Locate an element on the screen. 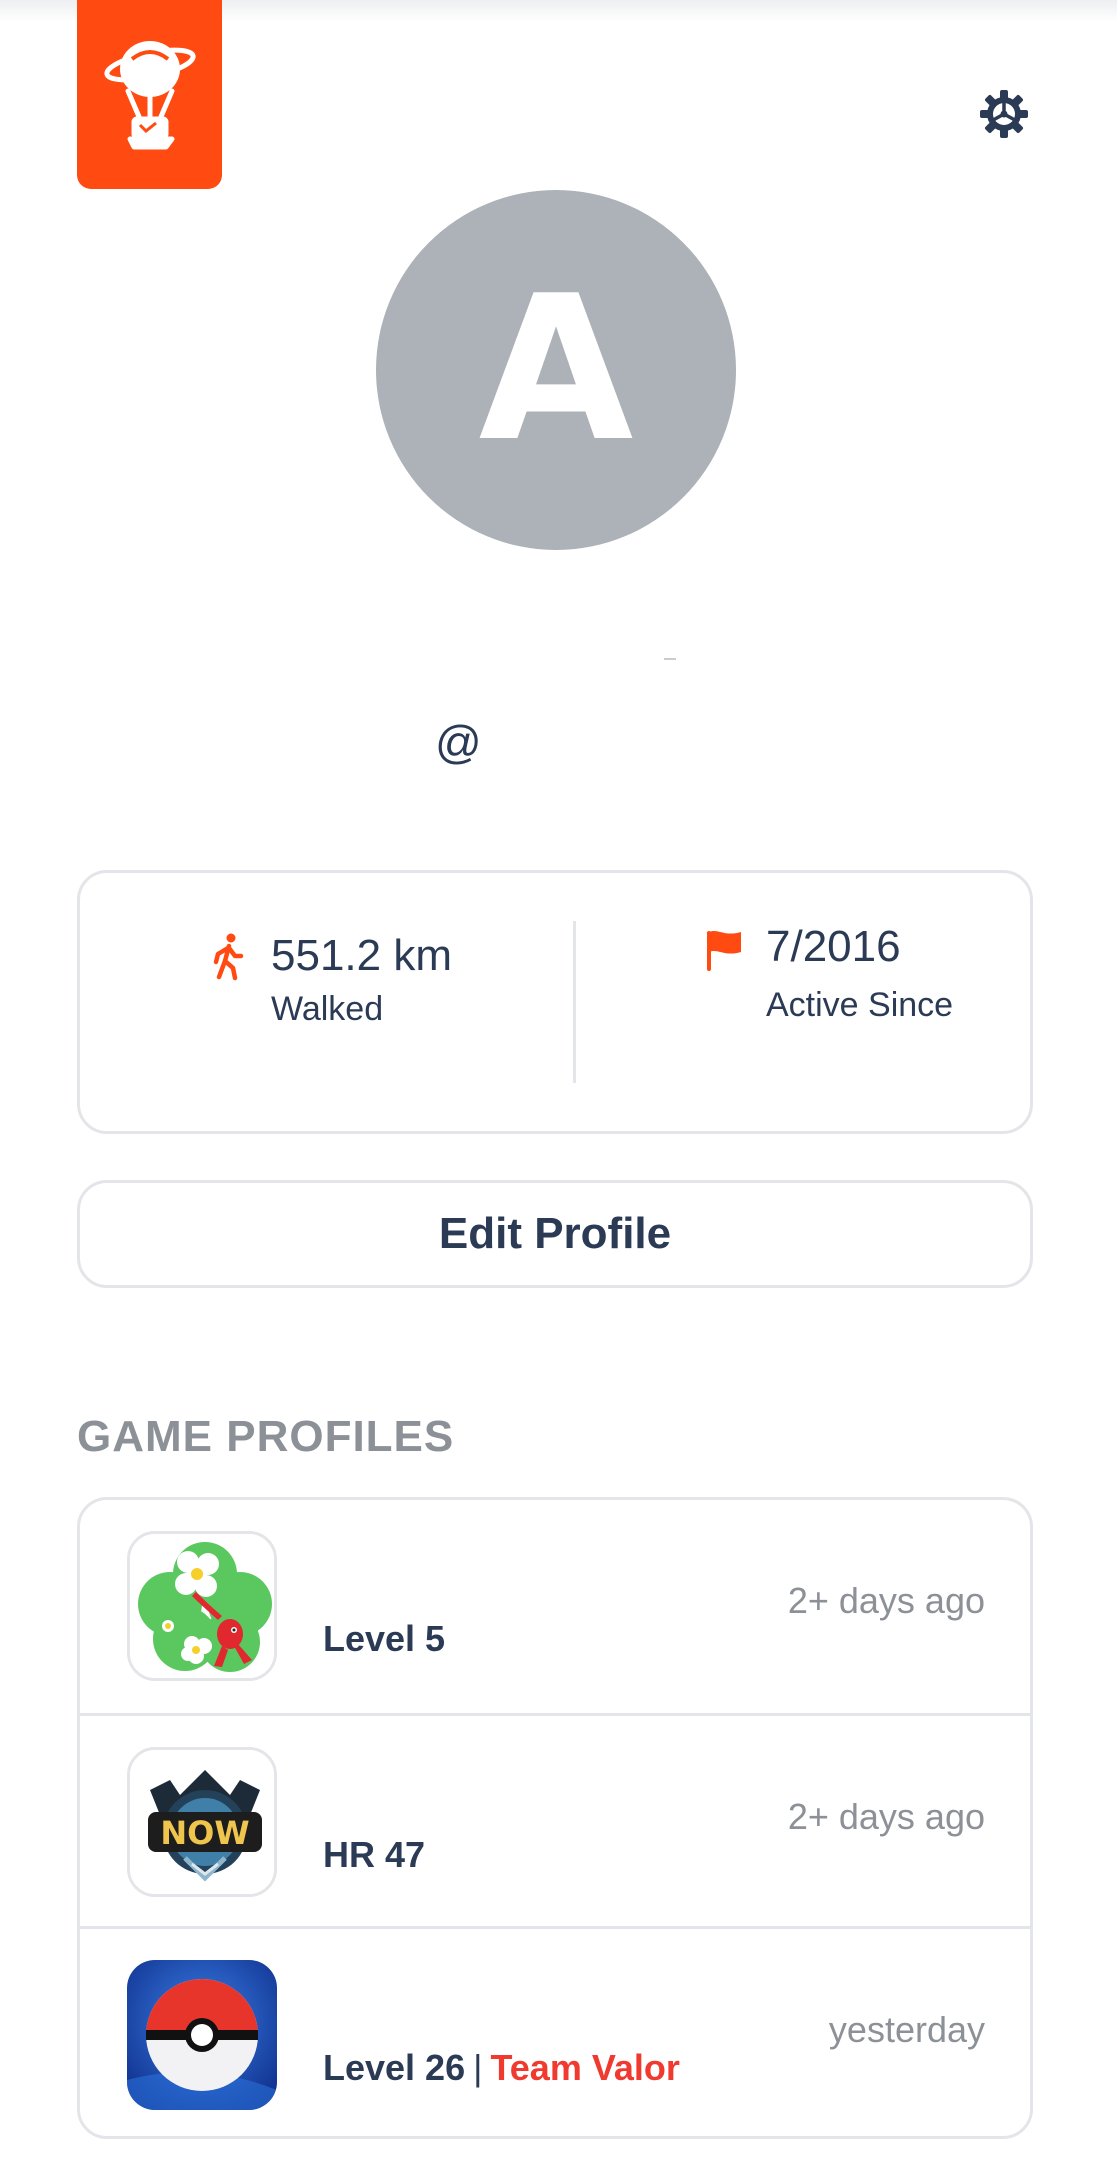 This screenshot has width=1117, height=2171. team-name: Team Valor is located at coordinates (585, 2067).